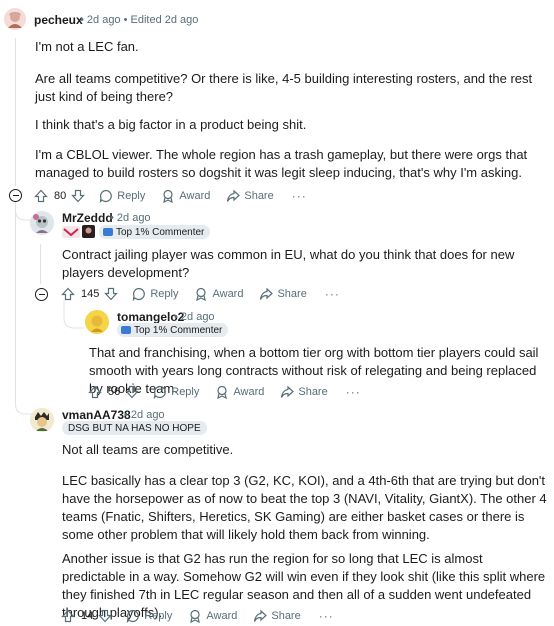  I want to click on flair-badge: DSG BUT NA HAS NO HOPE, so click(134, 428).